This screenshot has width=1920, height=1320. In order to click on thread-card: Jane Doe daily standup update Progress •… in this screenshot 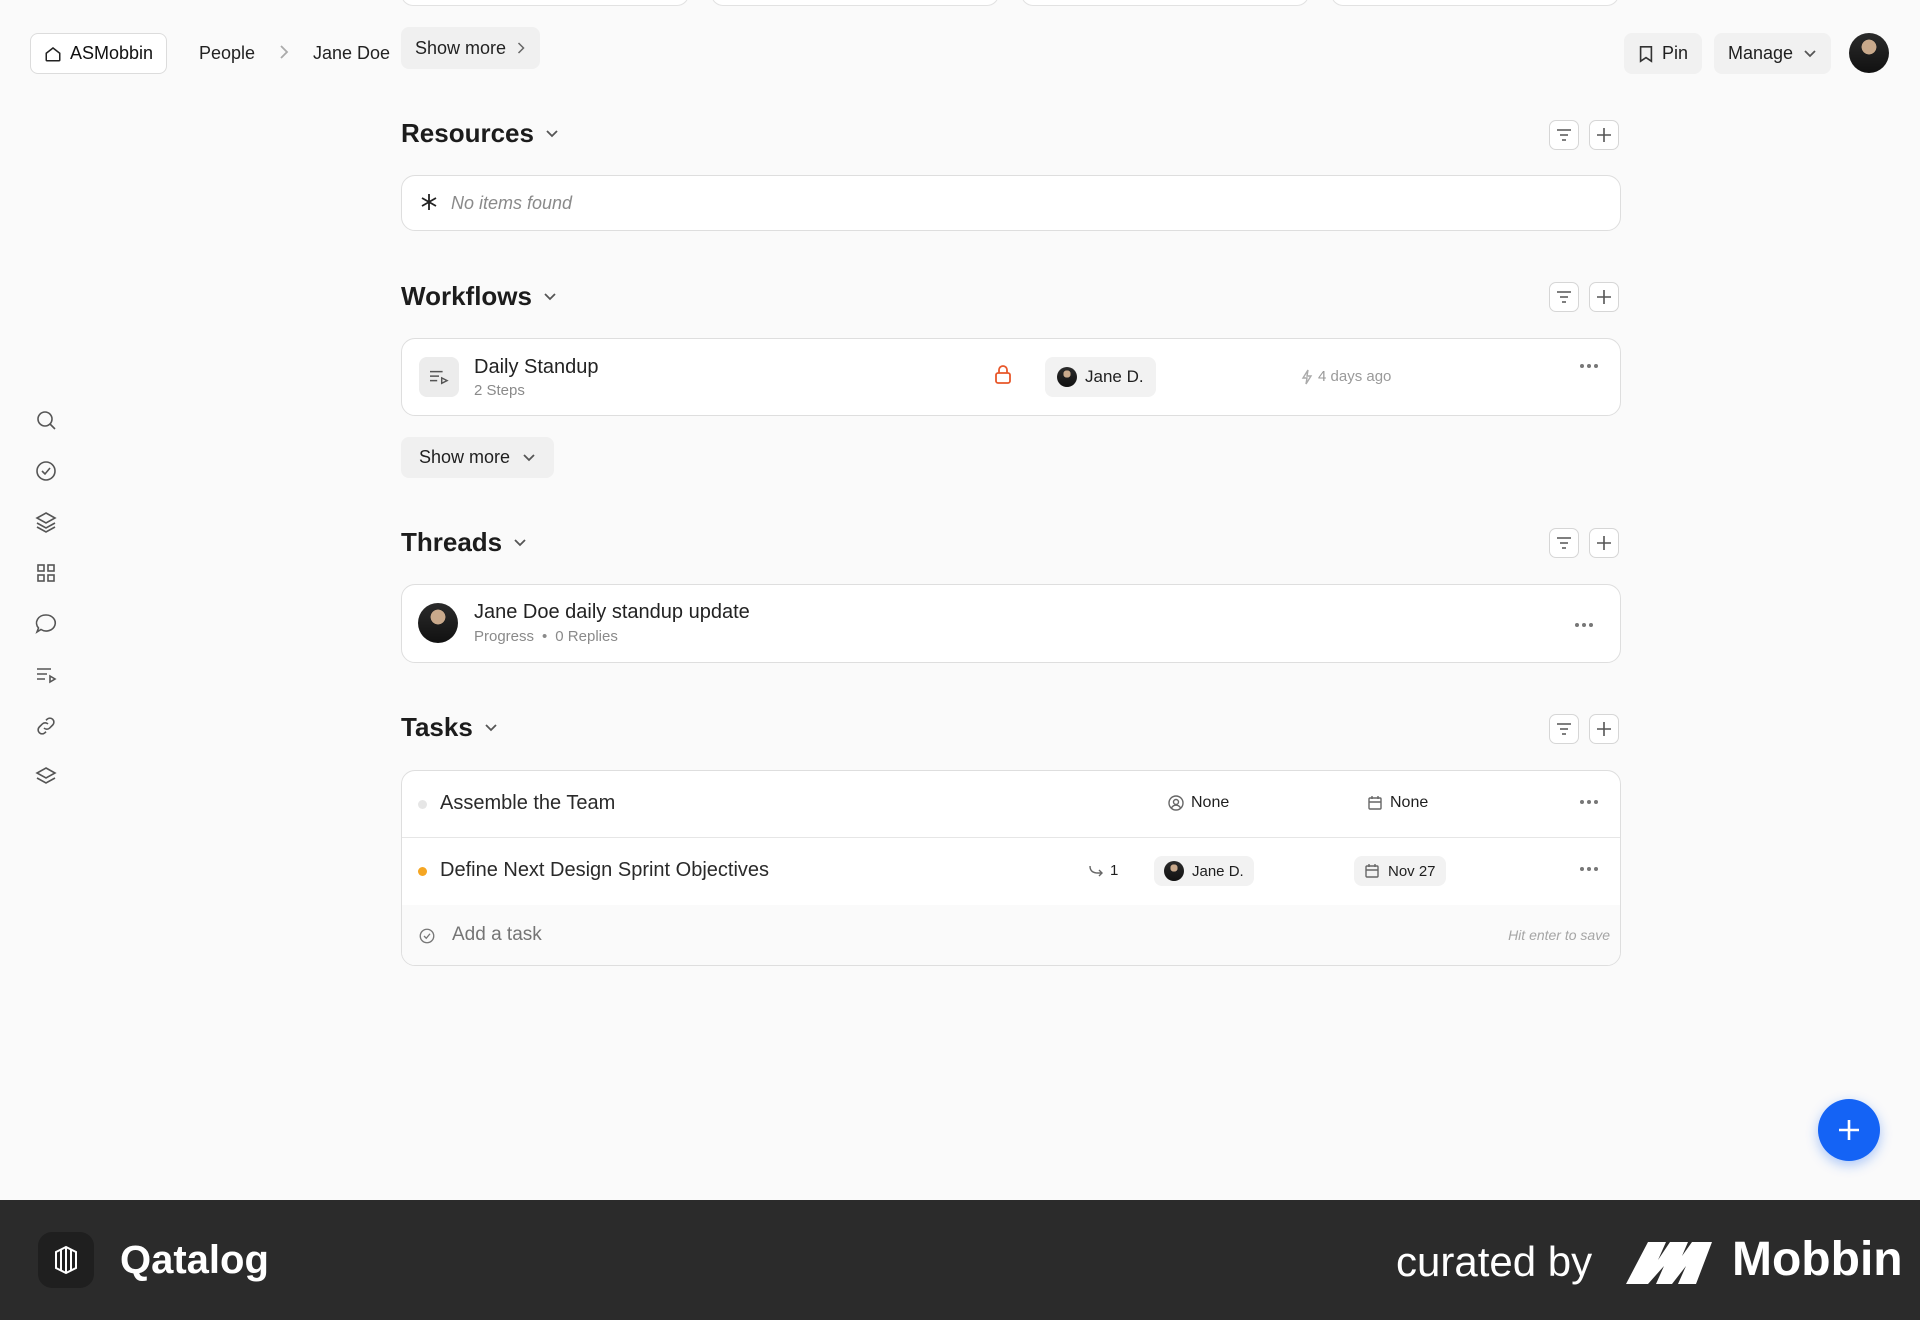, I will do `click(1011, 623)`.